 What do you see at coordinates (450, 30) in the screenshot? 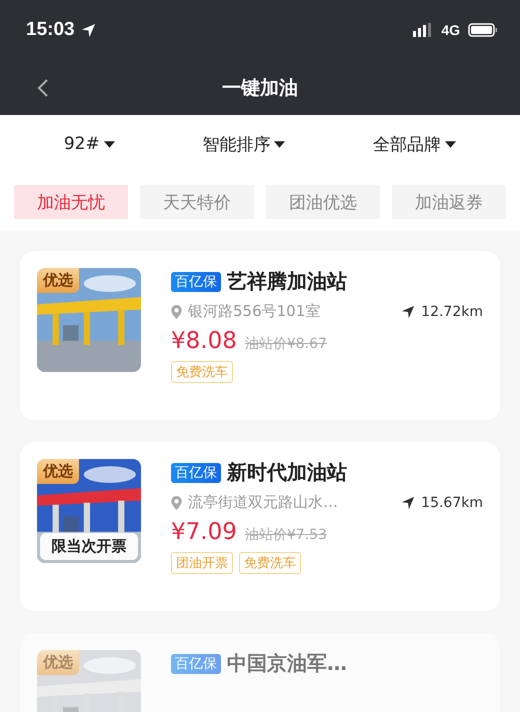
I see `network-label: 4G` at bounding box center [450, 30].